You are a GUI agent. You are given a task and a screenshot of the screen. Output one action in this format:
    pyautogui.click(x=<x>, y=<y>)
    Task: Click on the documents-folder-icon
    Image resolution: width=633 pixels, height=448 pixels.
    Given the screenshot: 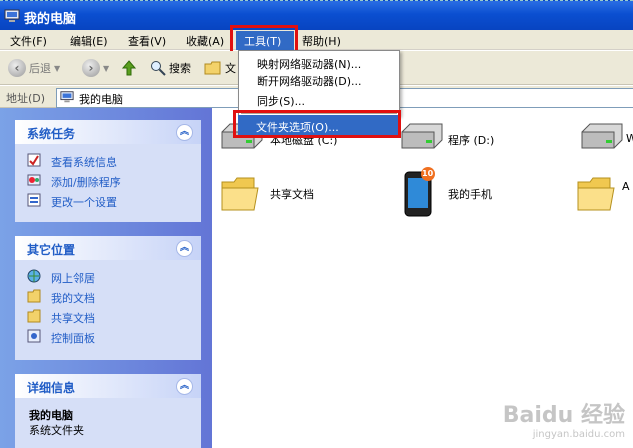 What is the action you would take?
    pyautogui.click(x=34, y=296)
    